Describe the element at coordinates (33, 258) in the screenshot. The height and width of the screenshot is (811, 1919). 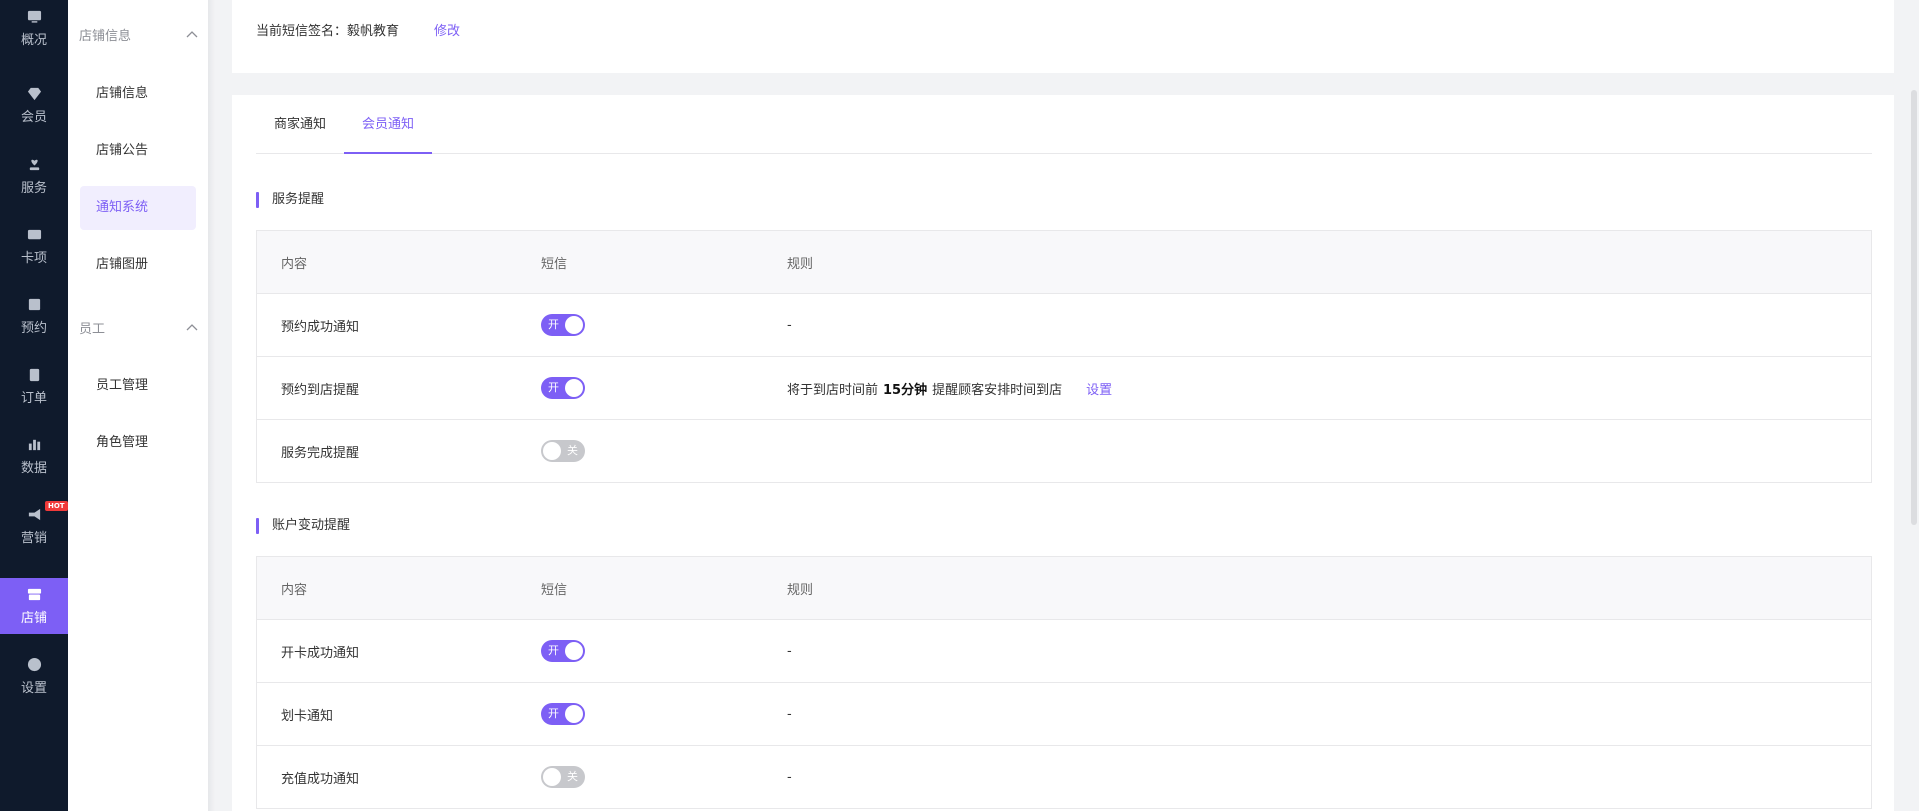
I see `nav-item-label: 卡项` at that location.